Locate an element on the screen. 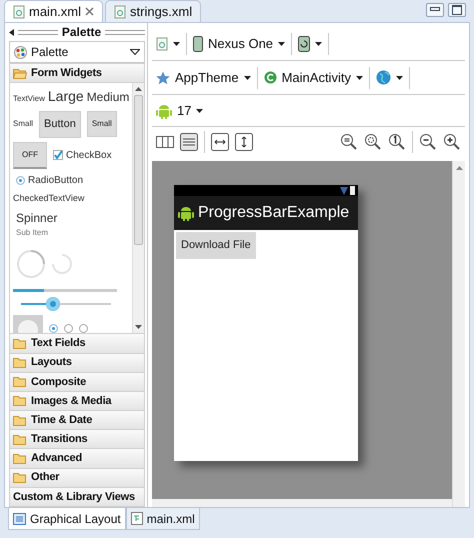  close-icon is located at coordinates (89, 11).